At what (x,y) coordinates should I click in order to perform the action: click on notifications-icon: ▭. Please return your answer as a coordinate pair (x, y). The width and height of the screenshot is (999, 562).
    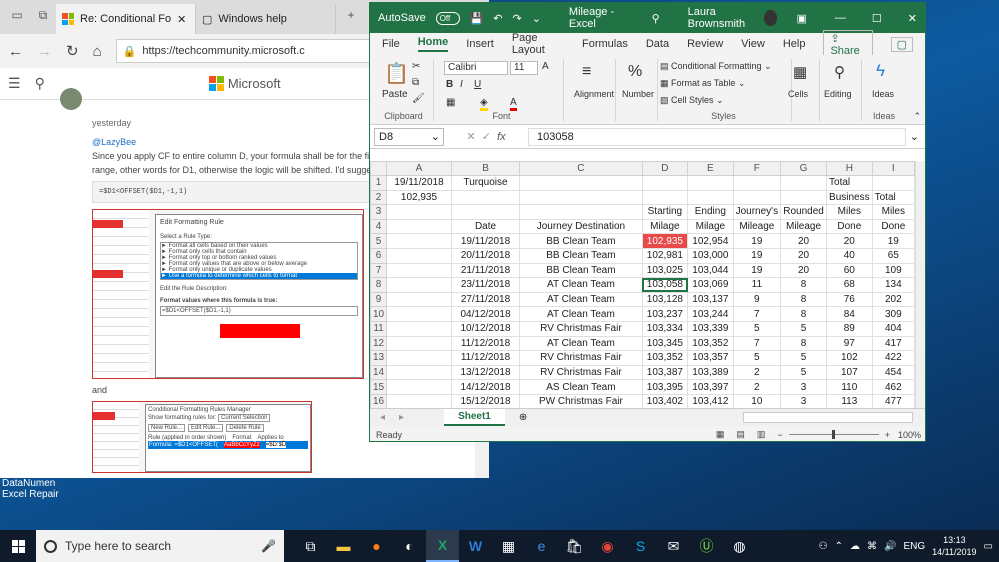
    Looking at the image, I should click on (988, 546).